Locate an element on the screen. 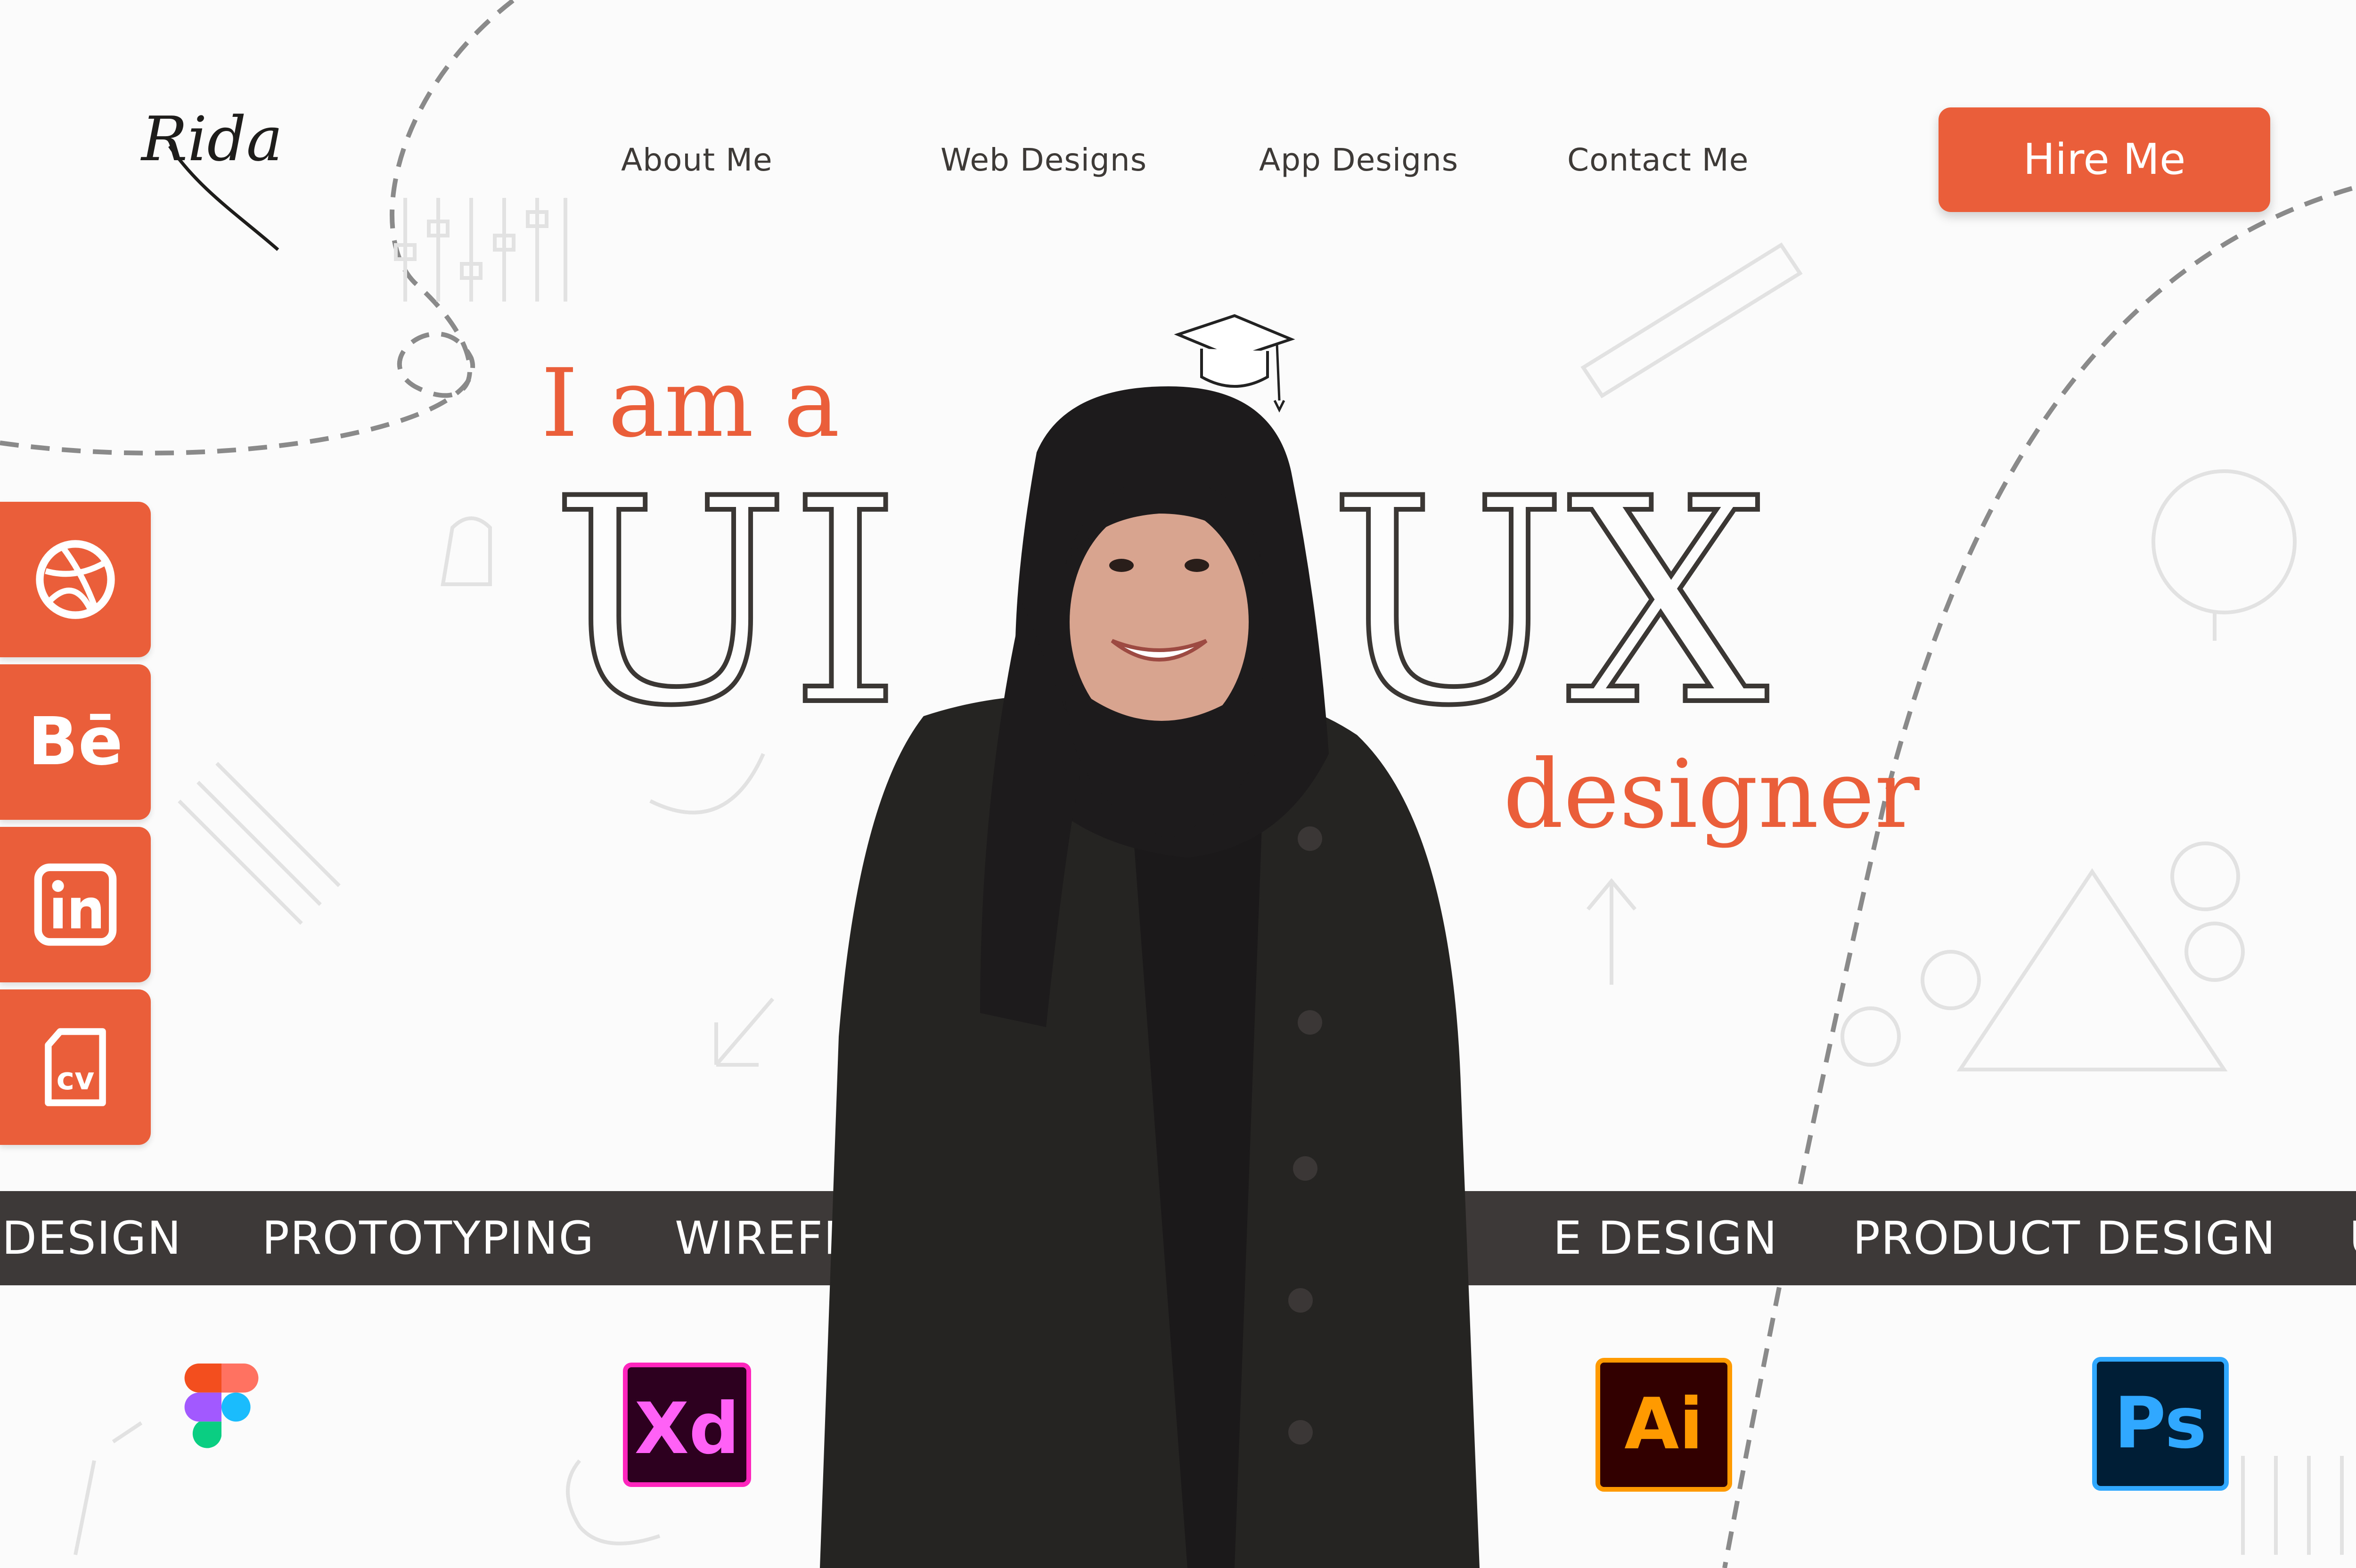  linkedin-icon is located at coordinates (75, 904).